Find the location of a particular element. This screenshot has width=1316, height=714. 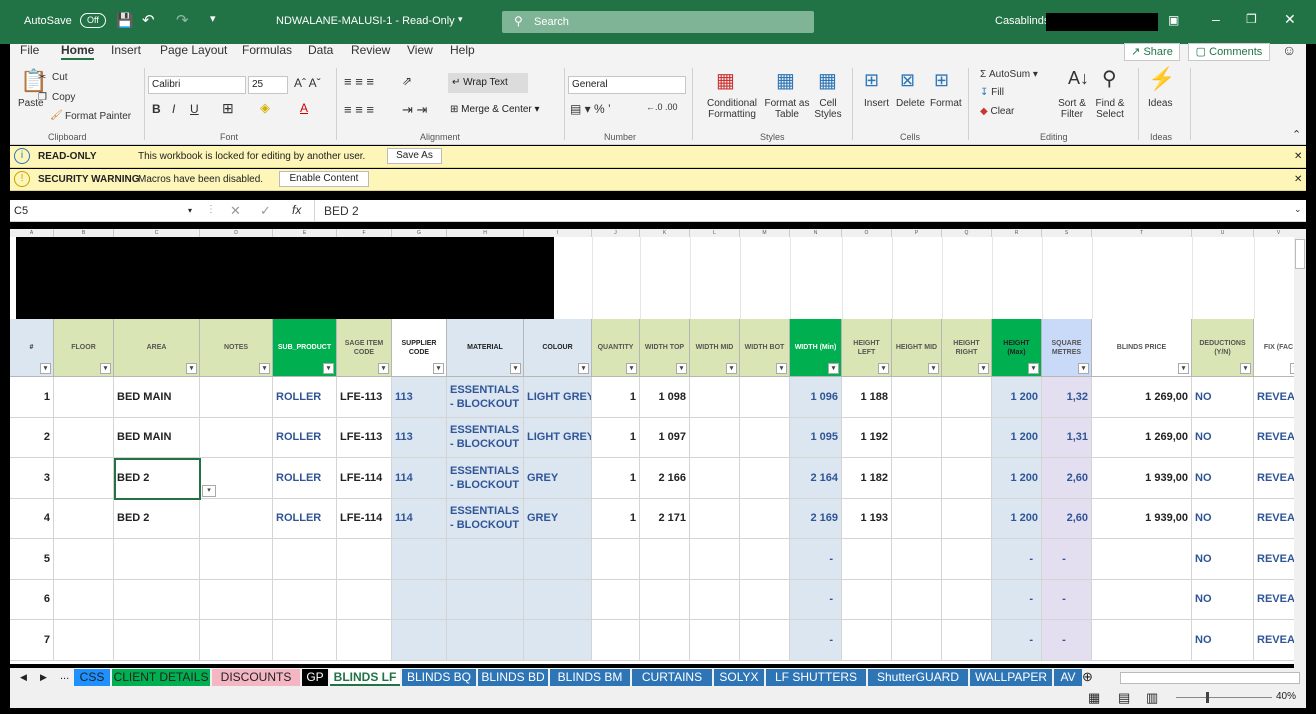

autosum-button: Σ AutoSum ▾ is located at coordinates (1009, 74).